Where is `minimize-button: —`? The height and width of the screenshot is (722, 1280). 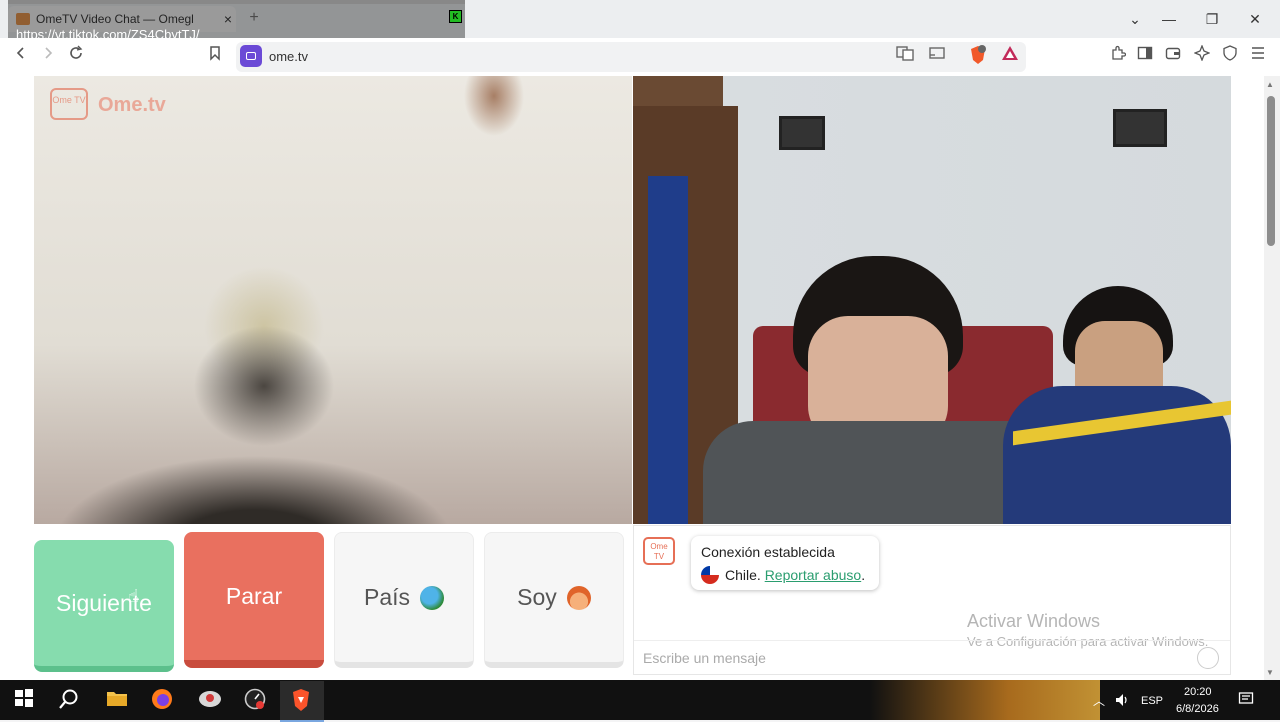
minimize-button: — is located at coordinates (1169, 19).